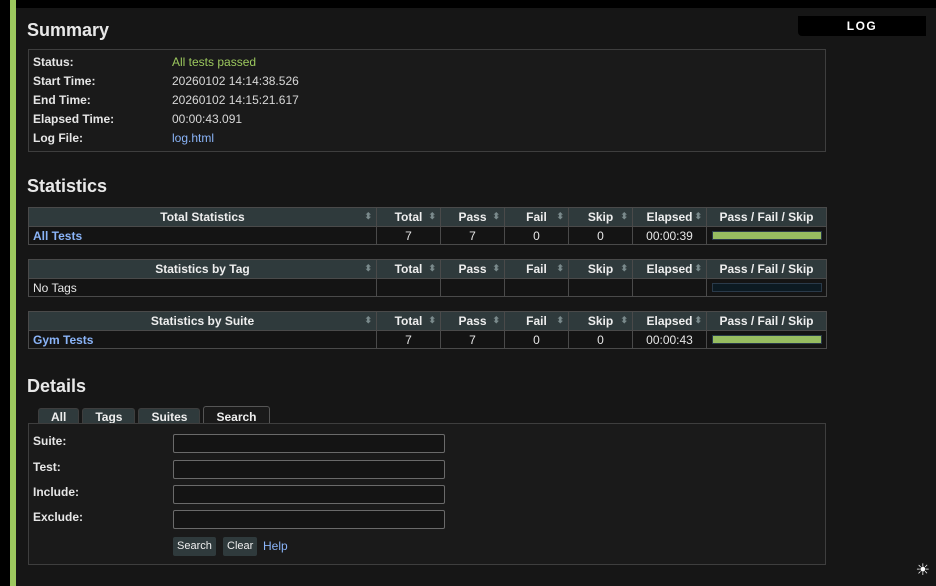 The width and height of the screenshot is (936, 586). What do you see at coordinates (240, 546) in the screenshot?
I see `clear-button: Clear` at bounding box center [240, 546].